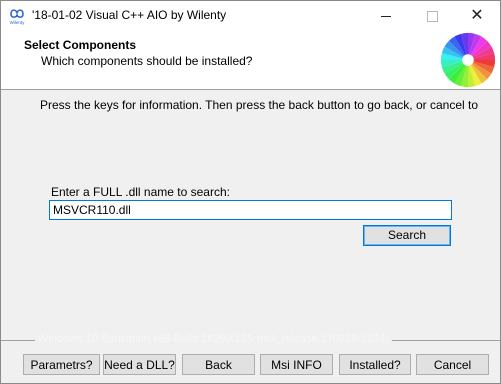  Describe the element at coordinates (139, 364) in the screenshot. I see `need-dll-button: Need a DLL?` at that location.